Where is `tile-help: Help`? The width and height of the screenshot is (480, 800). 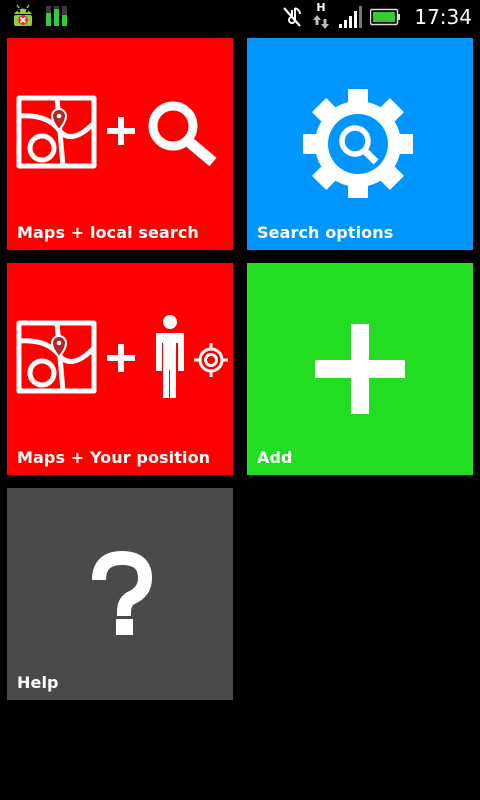 tile-help: Help is located at coordinates (120, 594).